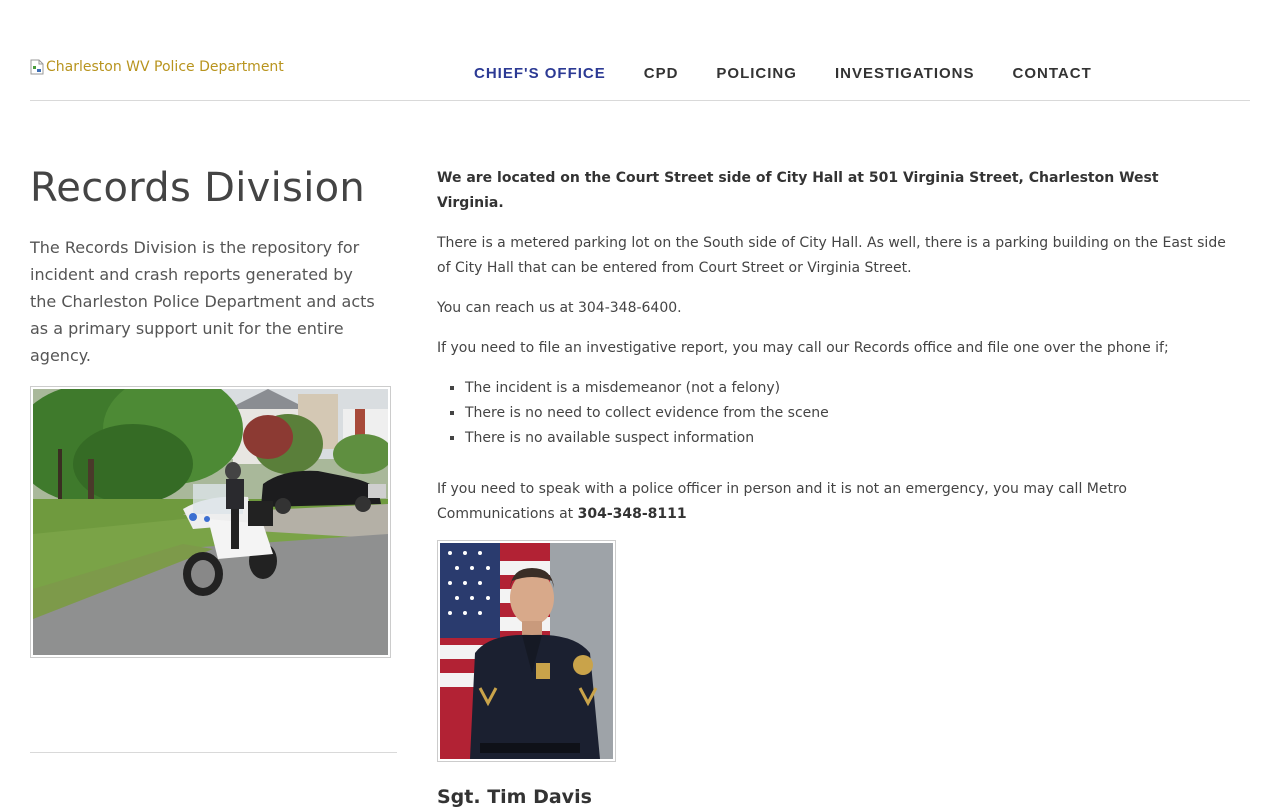 Image resolution: width=1280 pixels, height=808 pixels. What do you see at coordinates (540, 73) in the screenshot?
I see `nav-chiefs-office: CHIEF'S OFFICE` at bounding box center [540, 73].